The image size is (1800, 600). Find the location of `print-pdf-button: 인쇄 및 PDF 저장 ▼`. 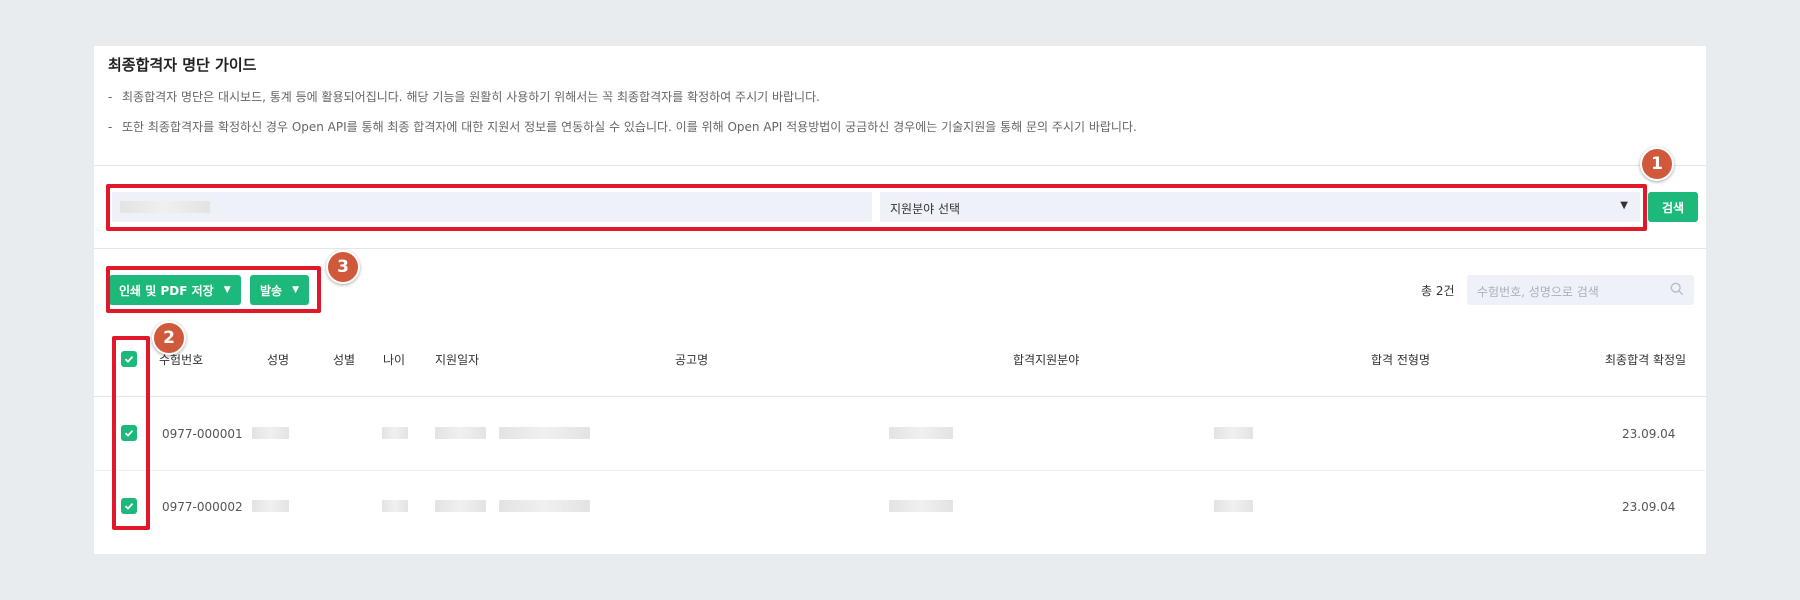

print-pdf-button: 인쇄 및 PDF 저장 ▼ is located at coordinates (175, 290).